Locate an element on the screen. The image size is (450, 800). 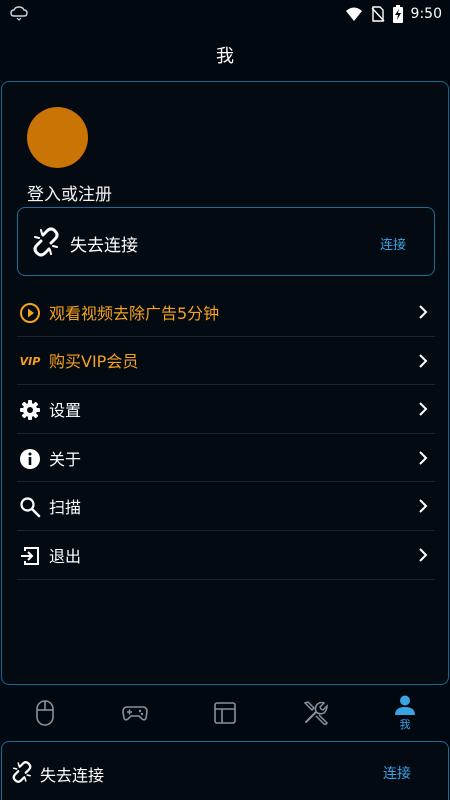
menu-item-scan: 扫描 is located at coordinates (226, 506).